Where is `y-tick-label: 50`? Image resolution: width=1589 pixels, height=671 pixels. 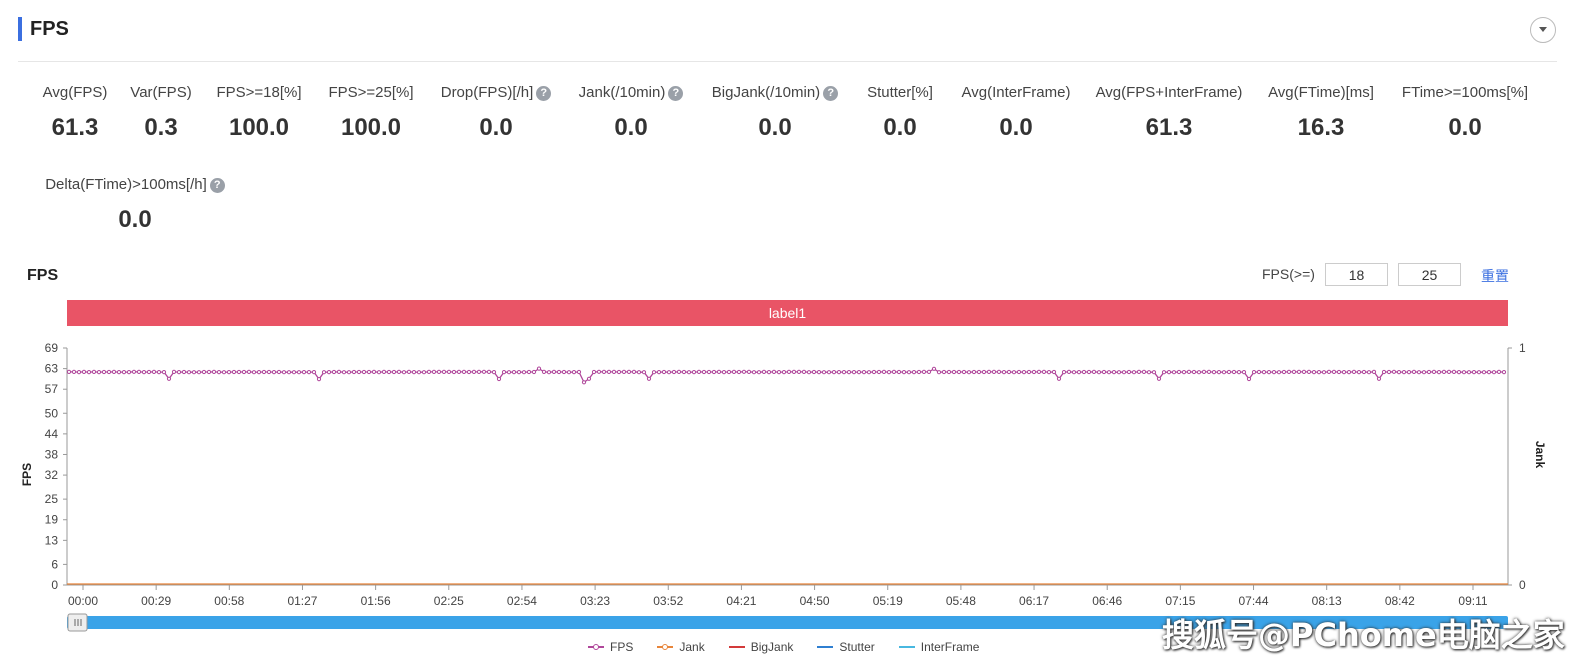
y-tick-label: 50 is located at coordinates (52, 413).